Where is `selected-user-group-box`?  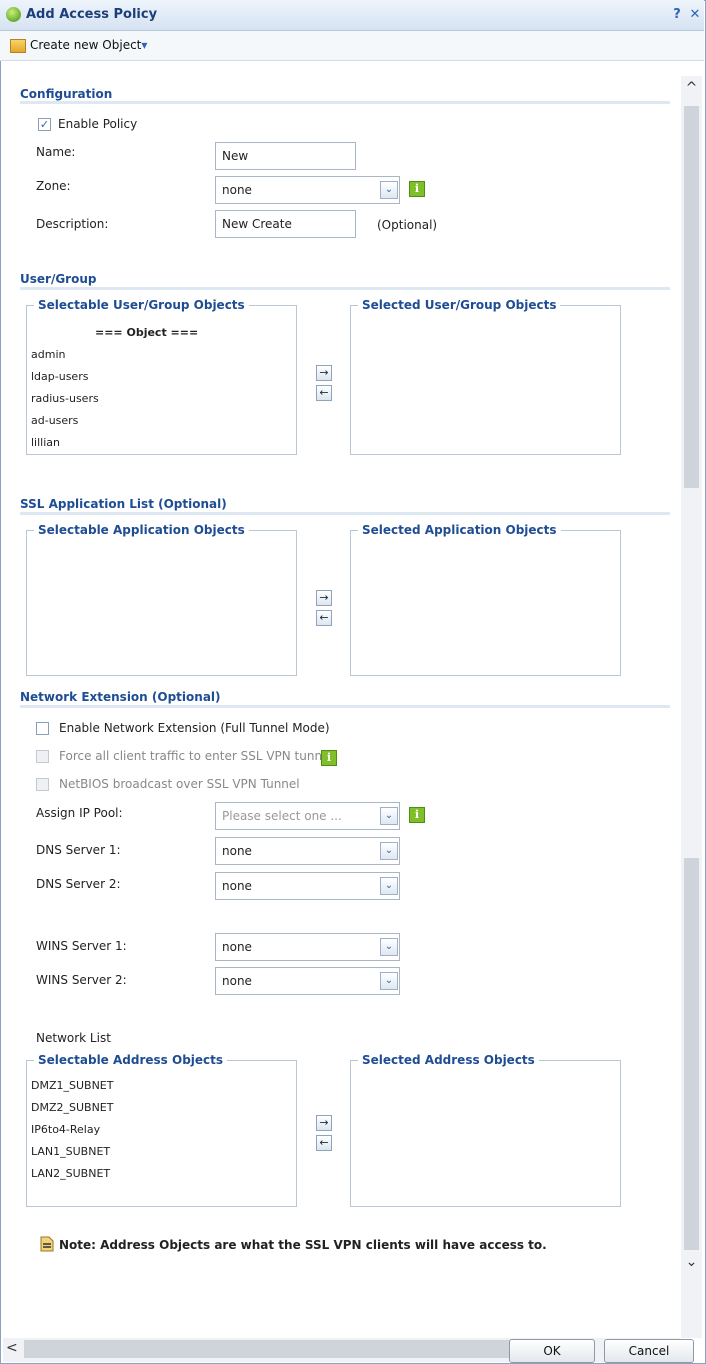 selected-user-group-box is located at coordinates (485, 380).